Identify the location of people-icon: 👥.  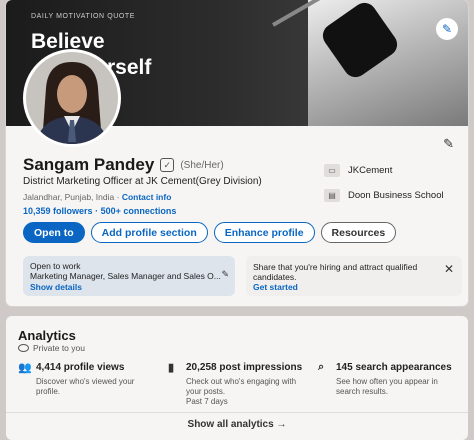
(25, 368).